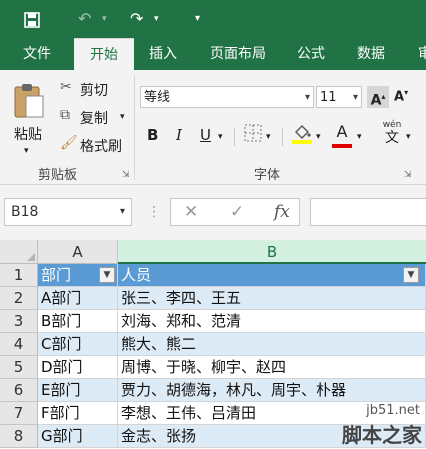 The image size is (426, 449). I want to click on paste-button: 粘贴, so click(29, 114).